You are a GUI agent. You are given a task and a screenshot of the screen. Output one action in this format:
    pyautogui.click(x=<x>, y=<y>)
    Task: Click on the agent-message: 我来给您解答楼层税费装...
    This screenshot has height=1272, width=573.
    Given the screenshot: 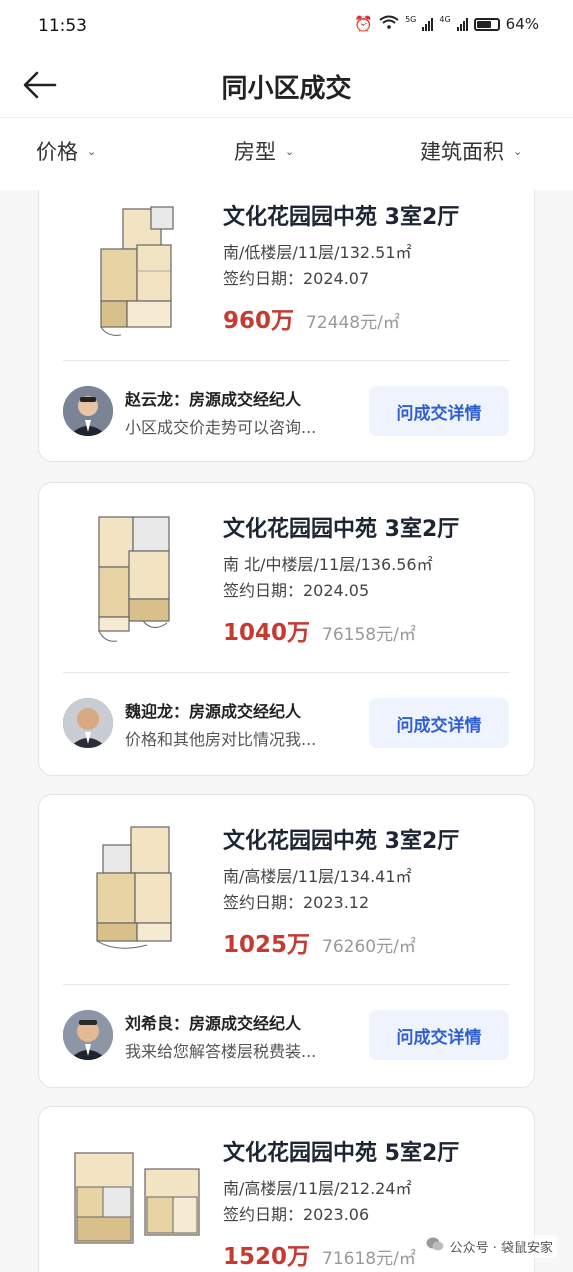 What is the action you would take?
    pyautogui.click(x=221, y=1051)
    